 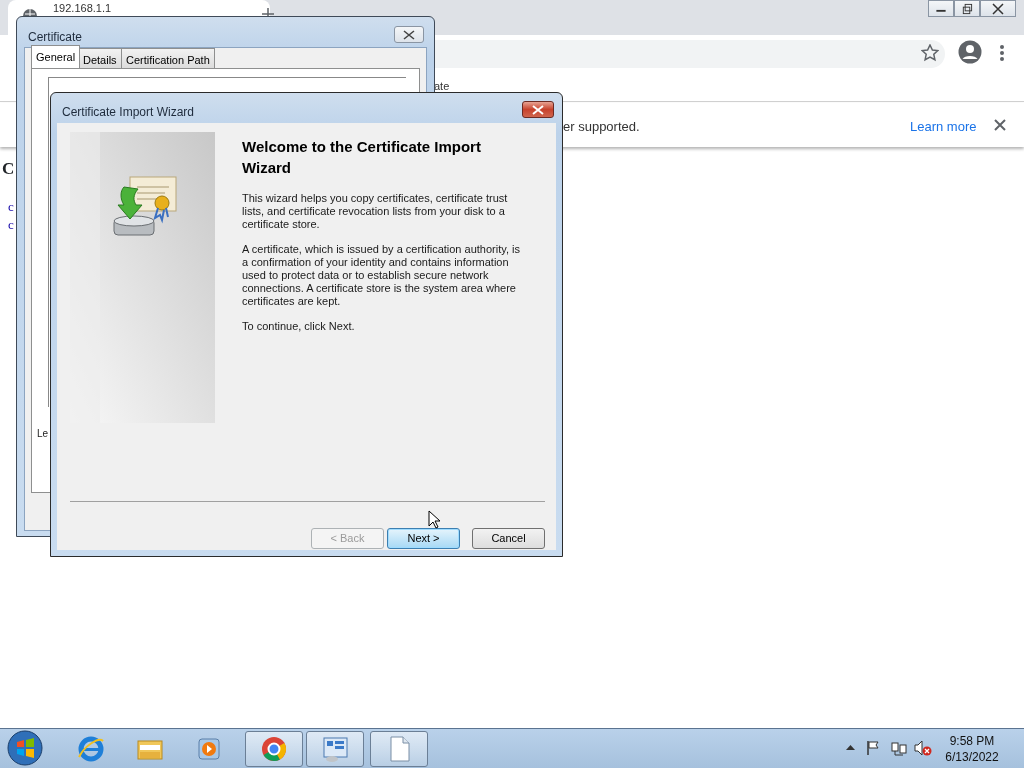 What do you see at coordinates (43, 434) in the screenshot?
I see `panel-text: Le` at bounding box center [43, 434].